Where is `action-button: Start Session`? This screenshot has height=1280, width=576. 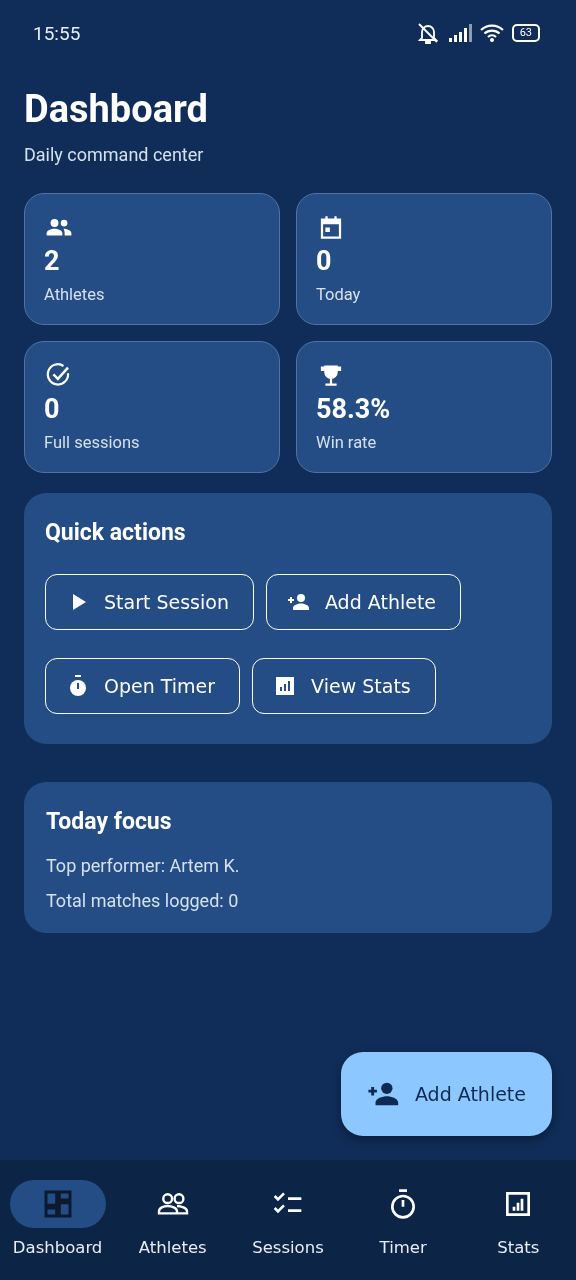 action-button: Start Session is located at coordinates (149, 602).